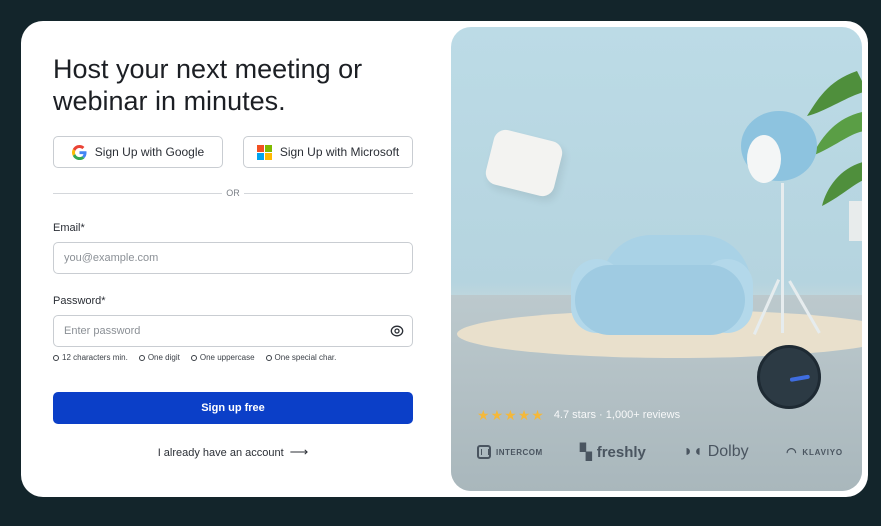 The image size is (881, 526). Describe the element at coordinates (227, 357) in the screenshot. I see `requirement-text: One uppercase` at that location.